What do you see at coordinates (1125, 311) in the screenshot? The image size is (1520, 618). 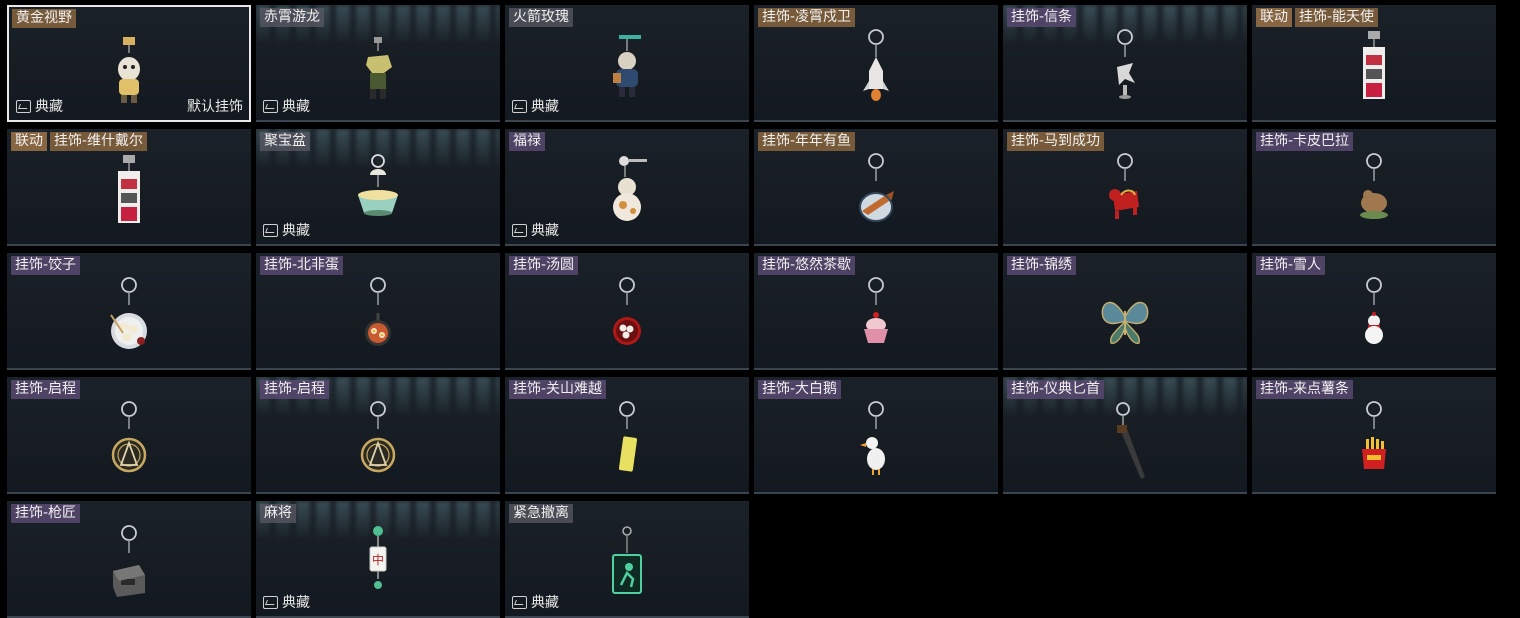 I see `charm-card: 挂饰-锦绣` at bounding box center [1125, 311].